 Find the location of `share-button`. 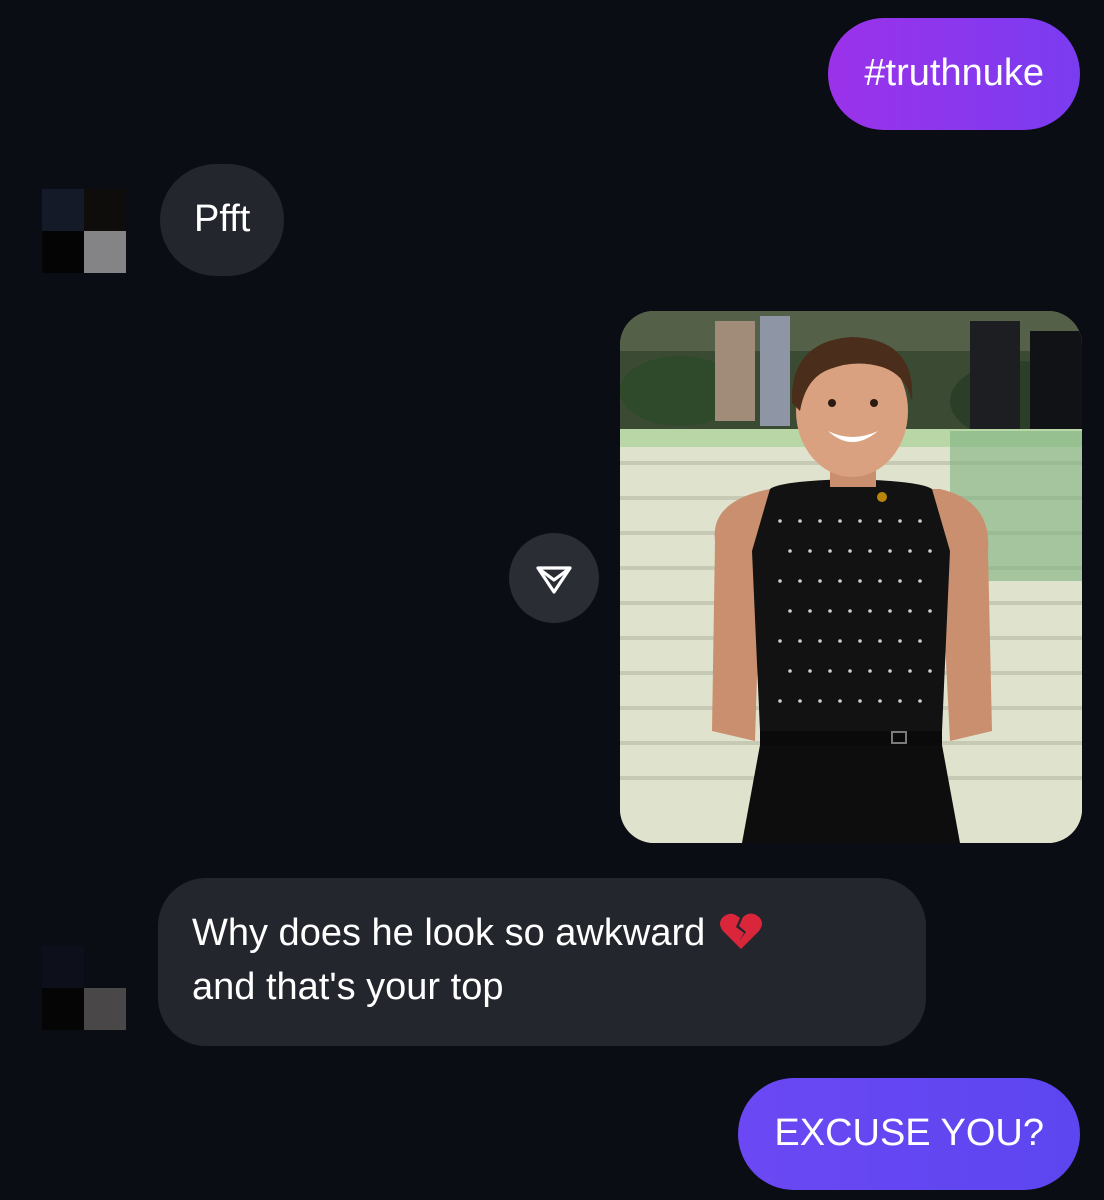

share-button is located at coordinates (554, 578).